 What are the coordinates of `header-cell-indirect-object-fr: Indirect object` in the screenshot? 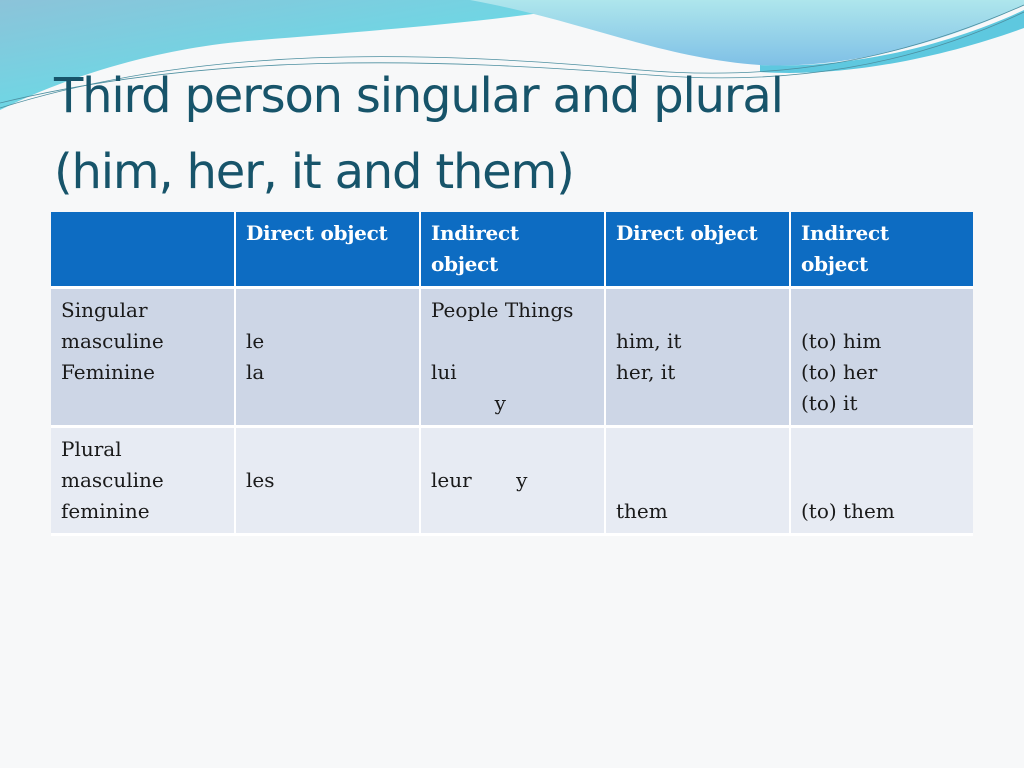 It's located at (513, 250).